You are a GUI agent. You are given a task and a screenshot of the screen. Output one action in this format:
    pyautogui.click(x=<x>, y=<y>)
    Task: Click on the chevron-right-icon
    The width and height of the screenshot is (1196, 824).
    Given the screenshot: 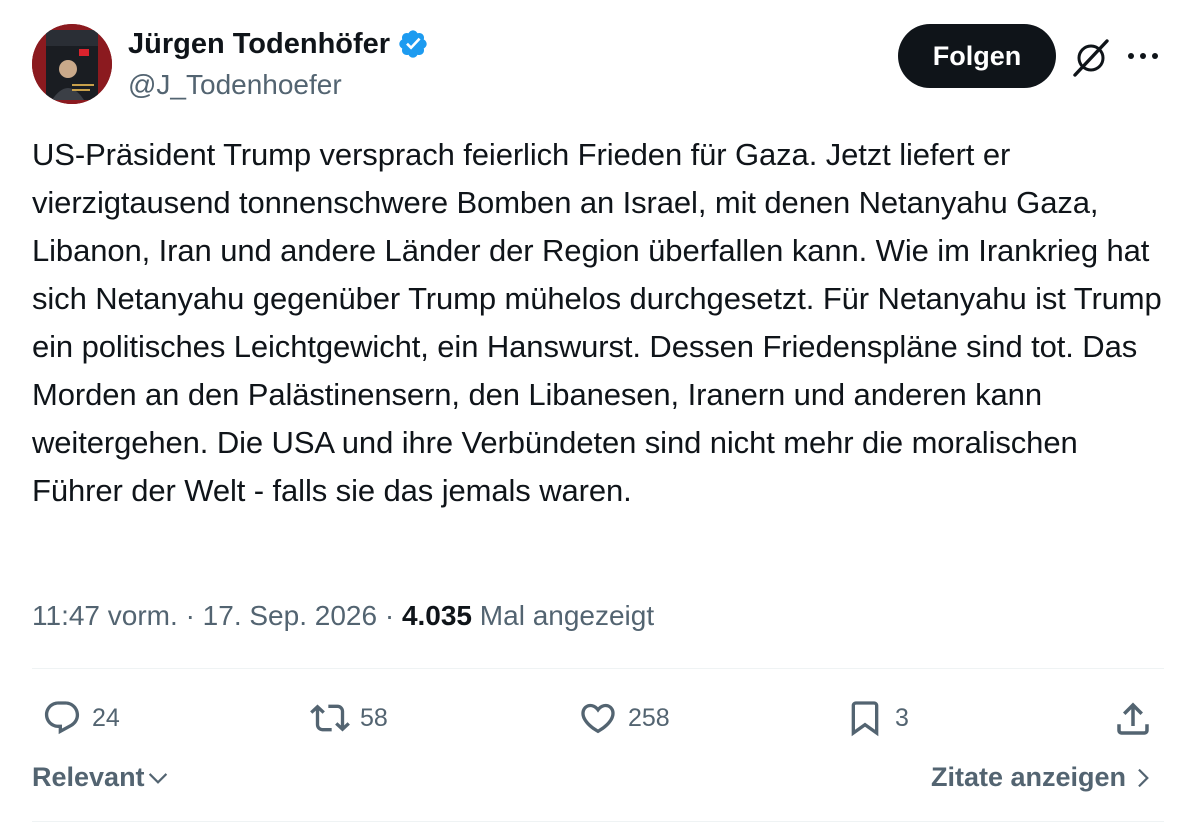 What is the action you would take?
    pyautogui.click(x=1143, y=777)
    